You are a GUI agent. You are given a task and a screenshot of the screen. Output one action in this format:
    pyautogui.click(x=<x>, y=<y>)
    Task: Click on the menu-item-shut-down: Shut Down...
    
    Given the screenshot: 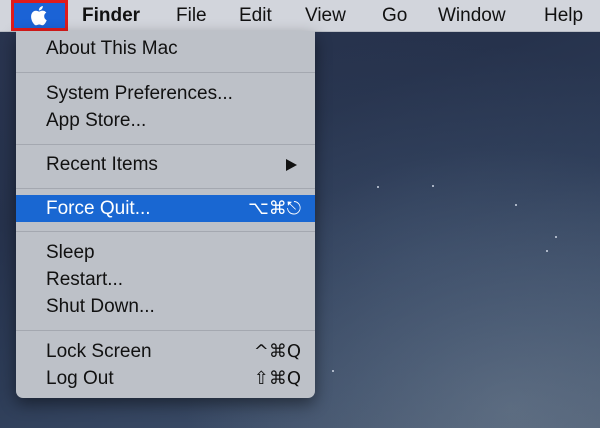 What is the action you would take?
    pyautogui.click(x=165, y=306)
    